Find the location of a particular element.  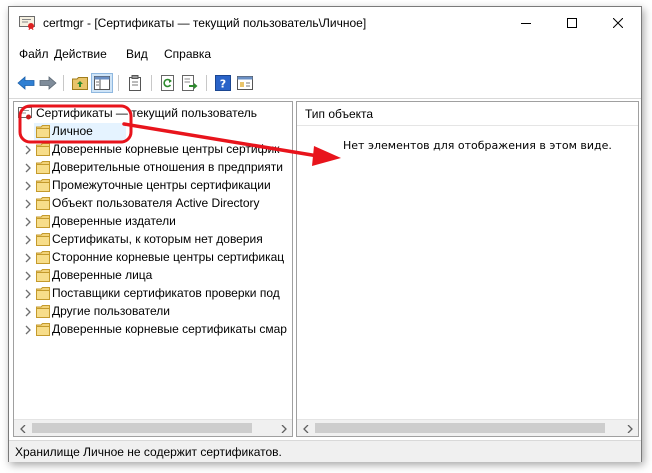

close-button is located at coordinates (618, 22).